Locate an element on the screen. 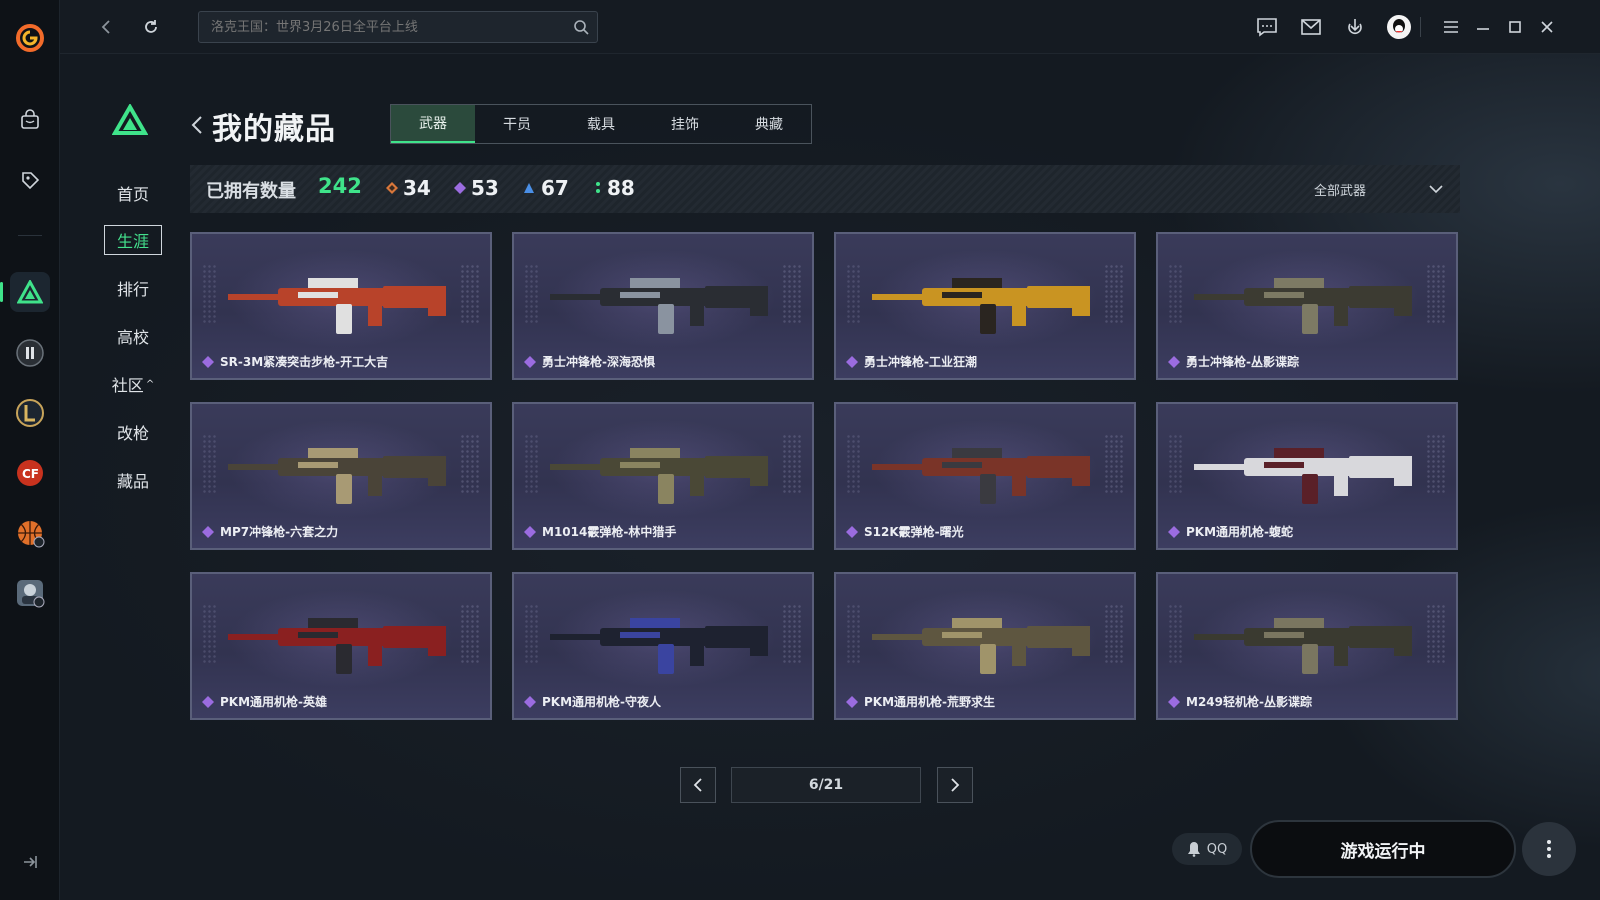  owned-count-label: 已拥有数量 is located at coordinates (251, 191).